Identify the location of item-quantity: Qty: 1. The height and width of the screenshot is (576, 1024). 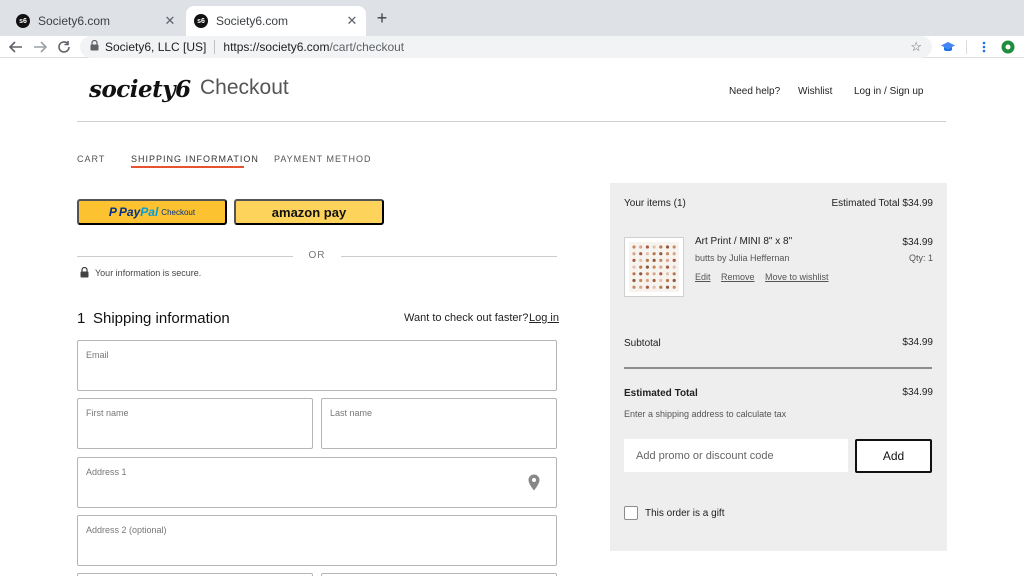
(920, 258).